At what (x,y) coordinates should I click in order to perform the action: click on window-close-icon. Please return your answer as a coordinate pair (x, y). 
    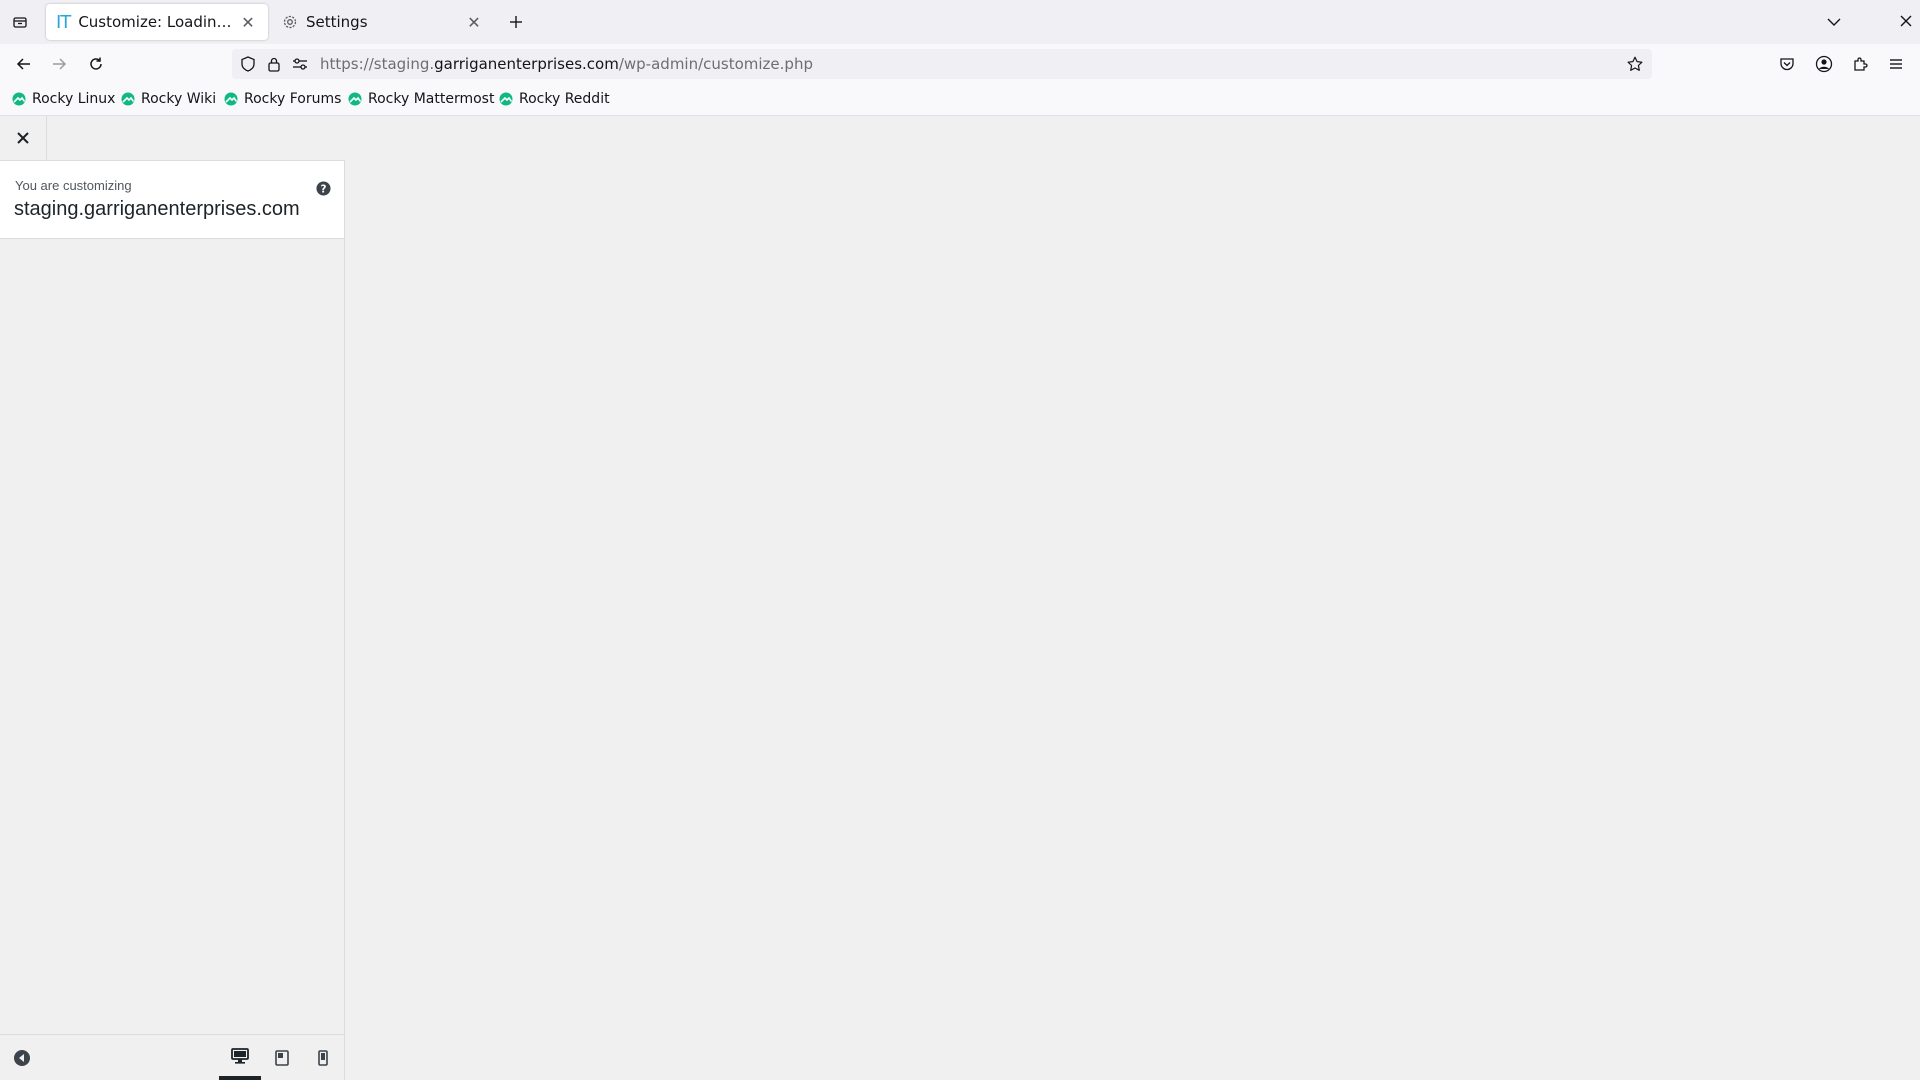
    Looking at the image, I should click on (1906, 21).